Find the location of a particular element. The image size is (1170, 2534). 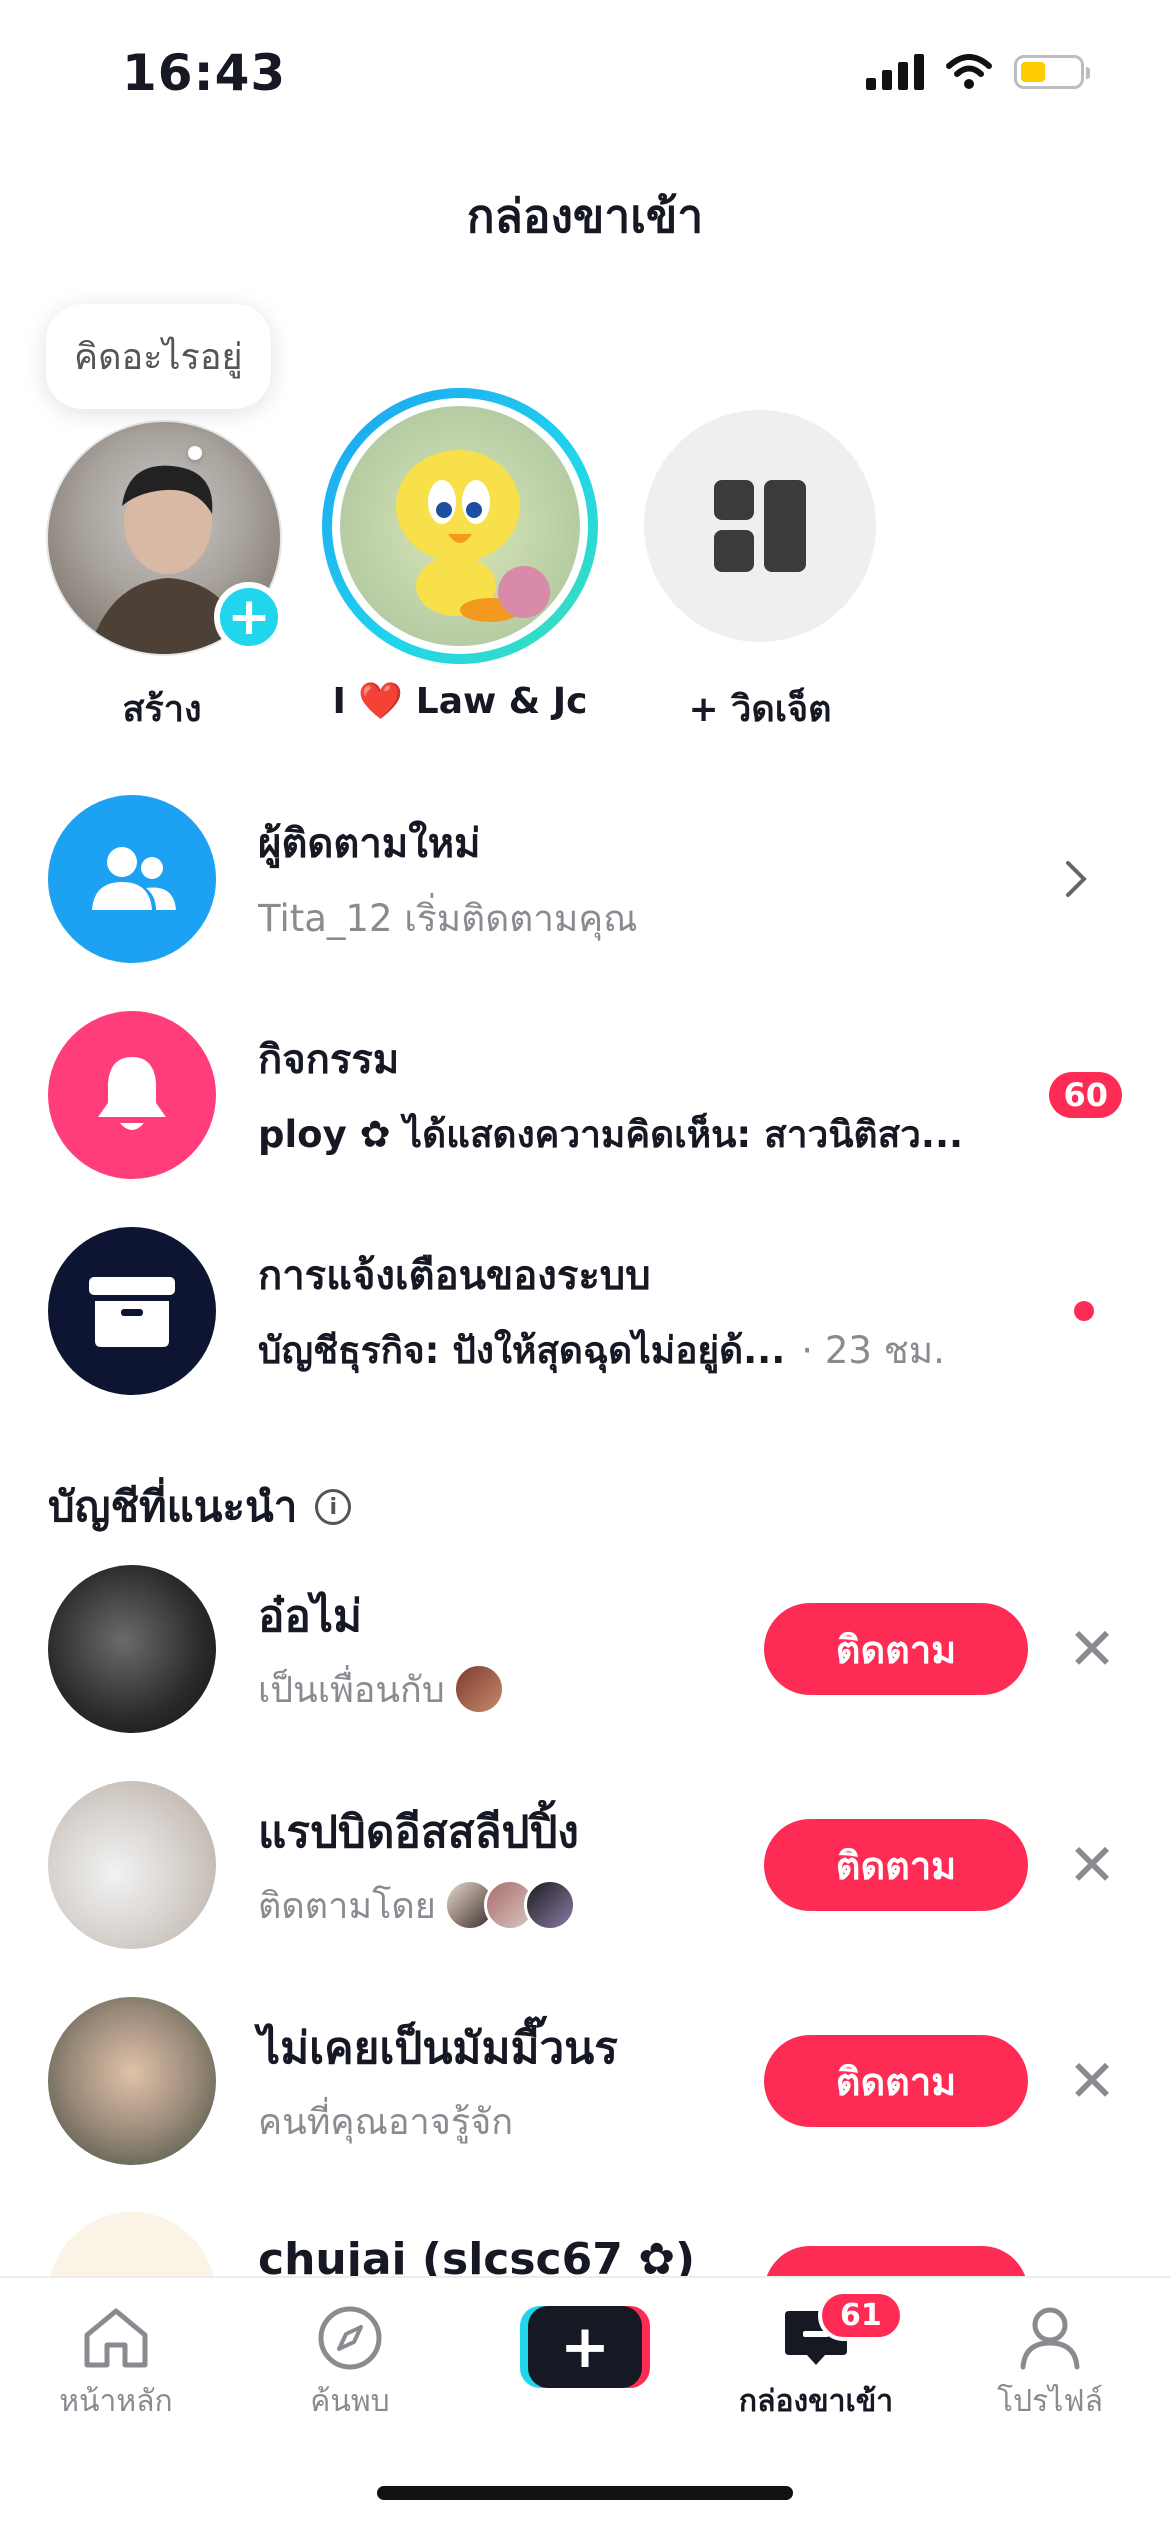

profile-icon is located at coordinates (1050, 2338).